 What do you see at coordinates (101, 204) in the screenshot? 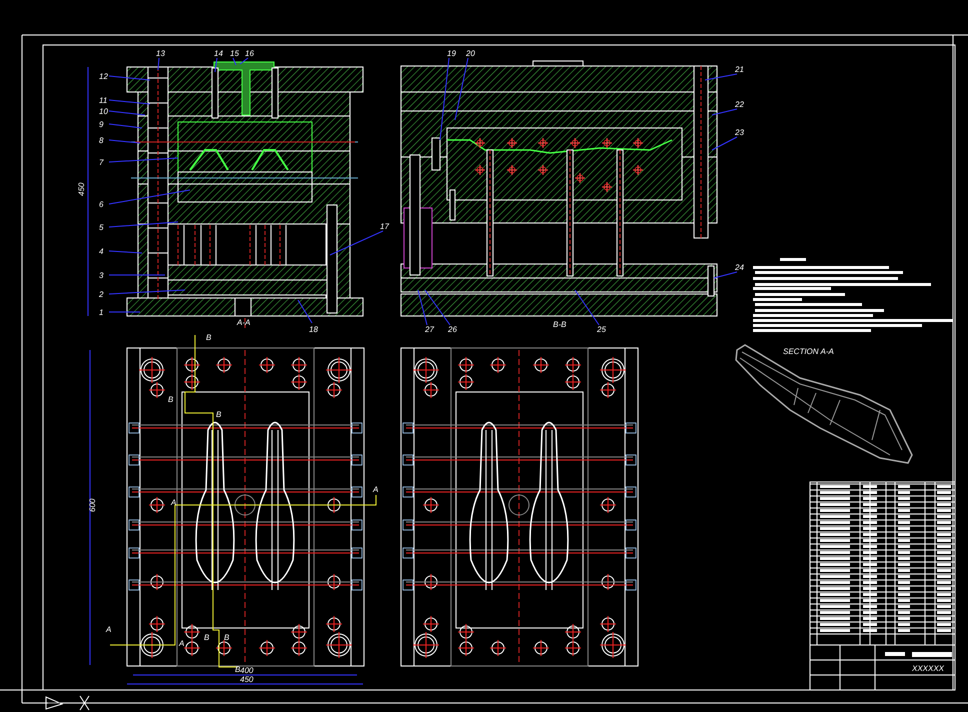
I see `part-number: 6` at bounding box center [101, 204].